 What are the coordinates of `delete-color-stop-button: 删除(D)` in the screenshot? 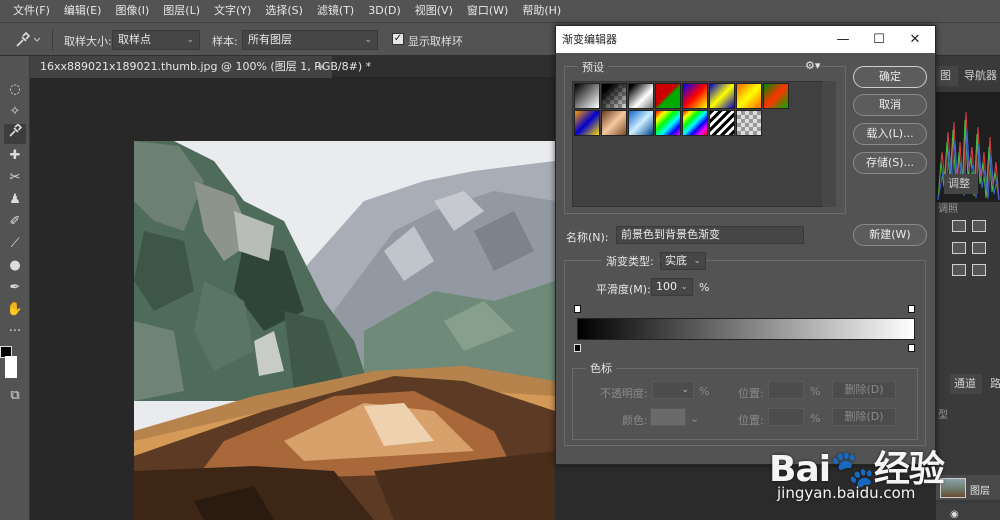 It's located at (864, 417).